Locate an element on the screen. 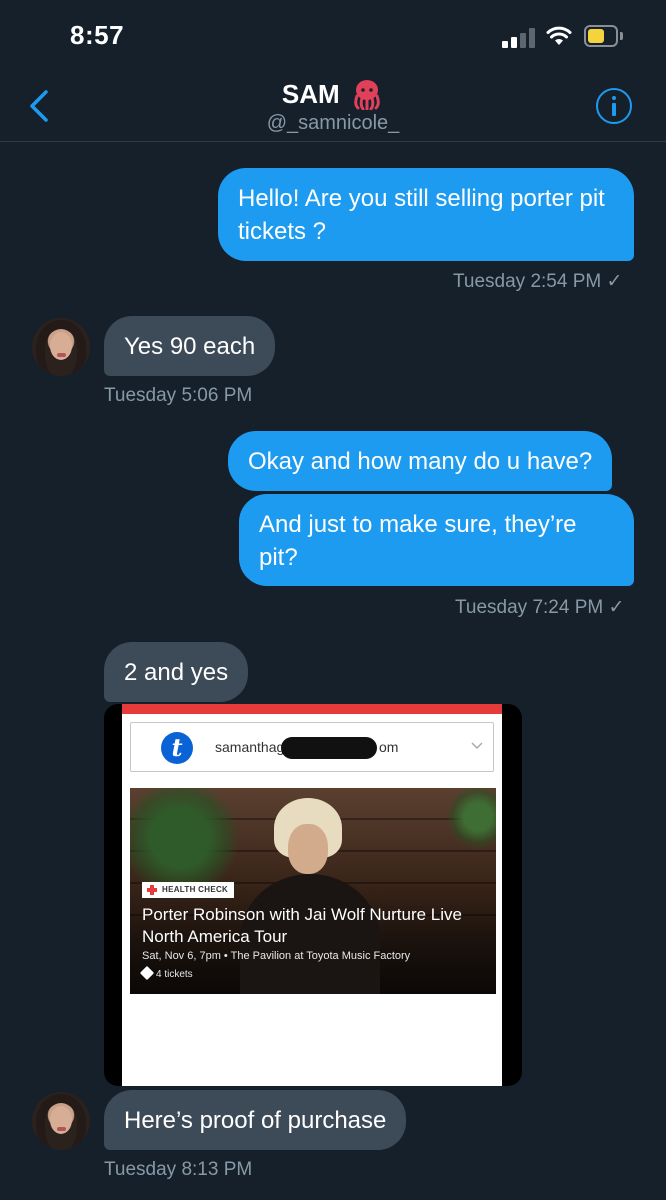 The height and width of the screenshot is (1200, 666). message-bubble-received: 2 and yes is located at coordinates (176, 672).